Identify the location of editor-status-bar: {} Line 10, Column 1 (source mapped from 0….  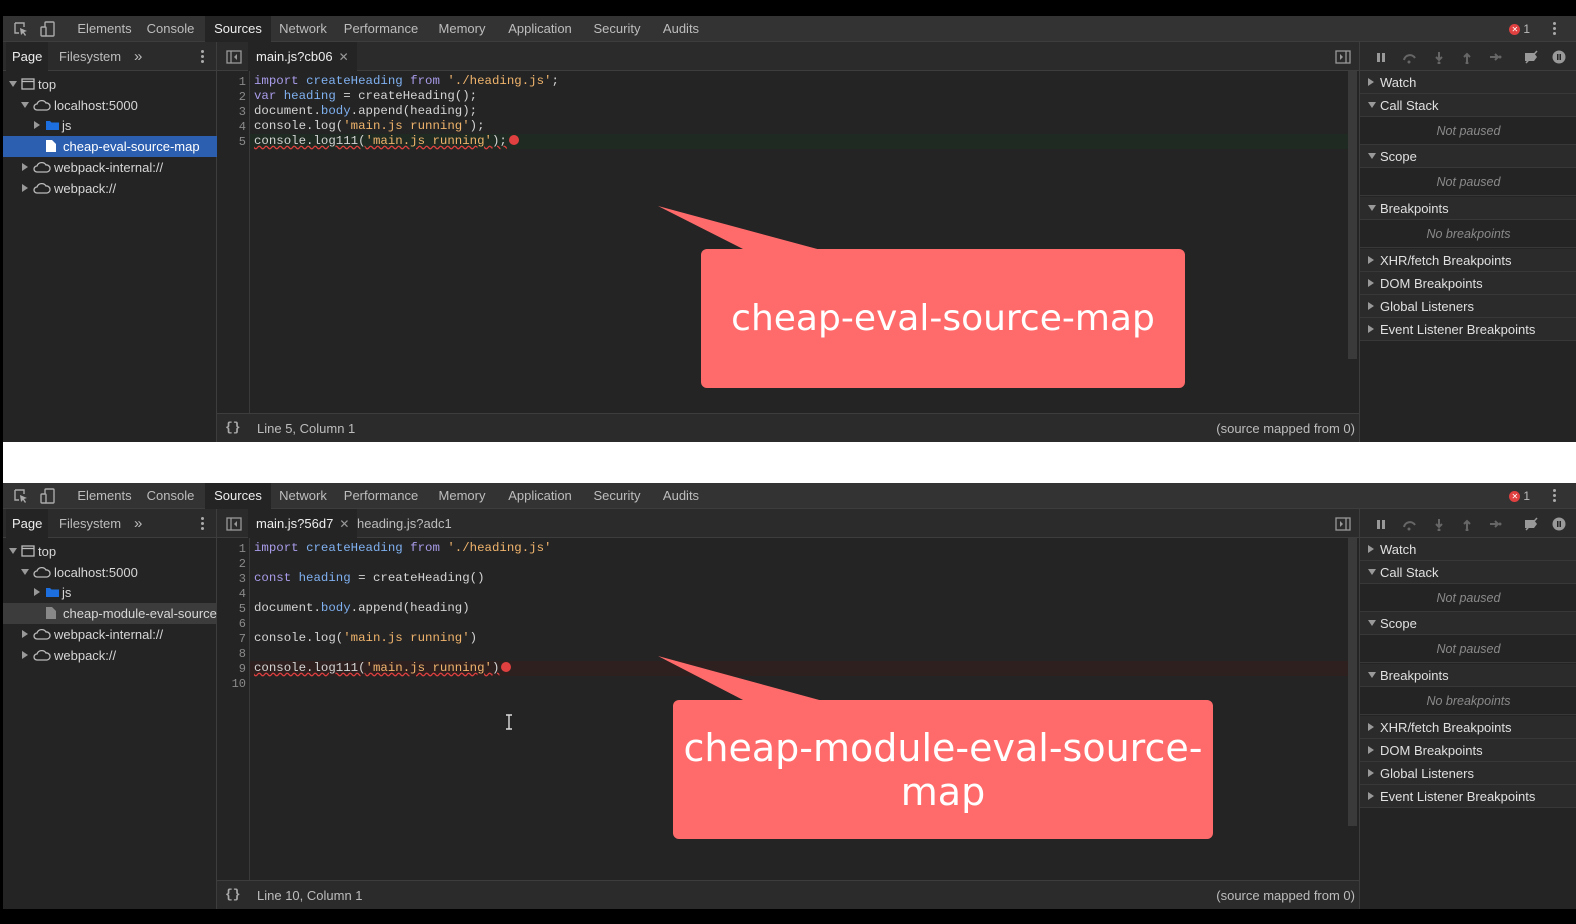
(788, 894).